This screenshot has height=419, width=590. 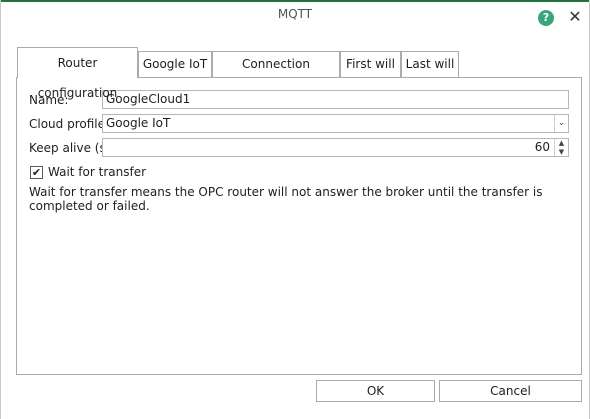 I want to click on tab-connection-properties: Connection properties, so click(x=276, y=73).